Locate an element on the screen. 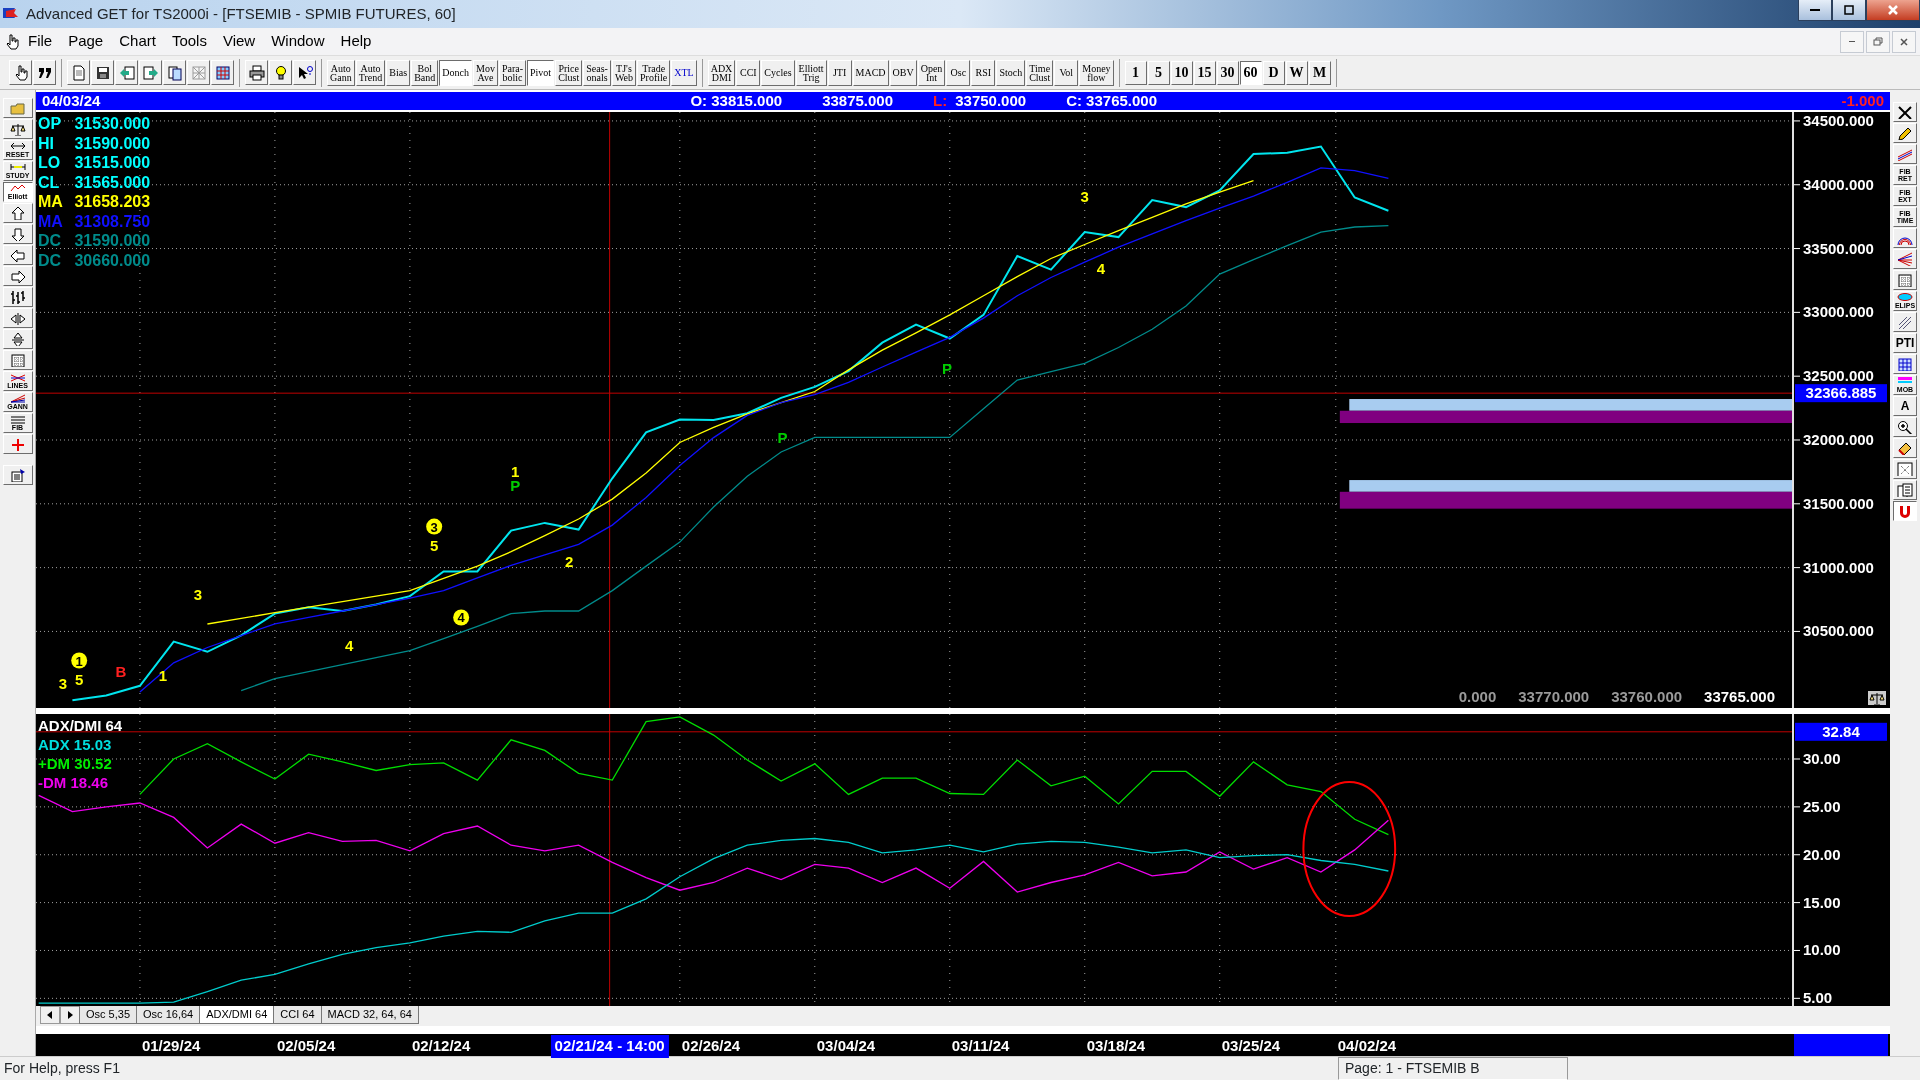 The image size is (1920, 1080). toolbar-button: XTL is located at coordinates (684, 72).